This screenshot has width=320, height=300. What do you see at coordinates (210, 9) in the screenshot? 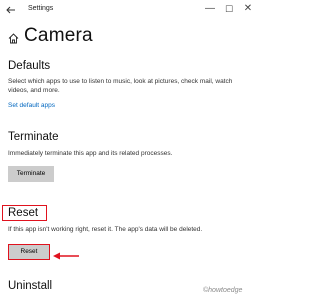
I see `minimize-button: —` at bounding box center [210, 9].